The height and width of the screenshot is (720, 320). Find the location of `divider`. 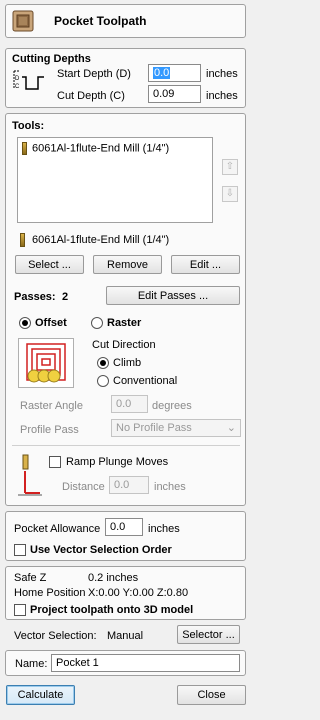

divider is located at coordinates (126, 445).